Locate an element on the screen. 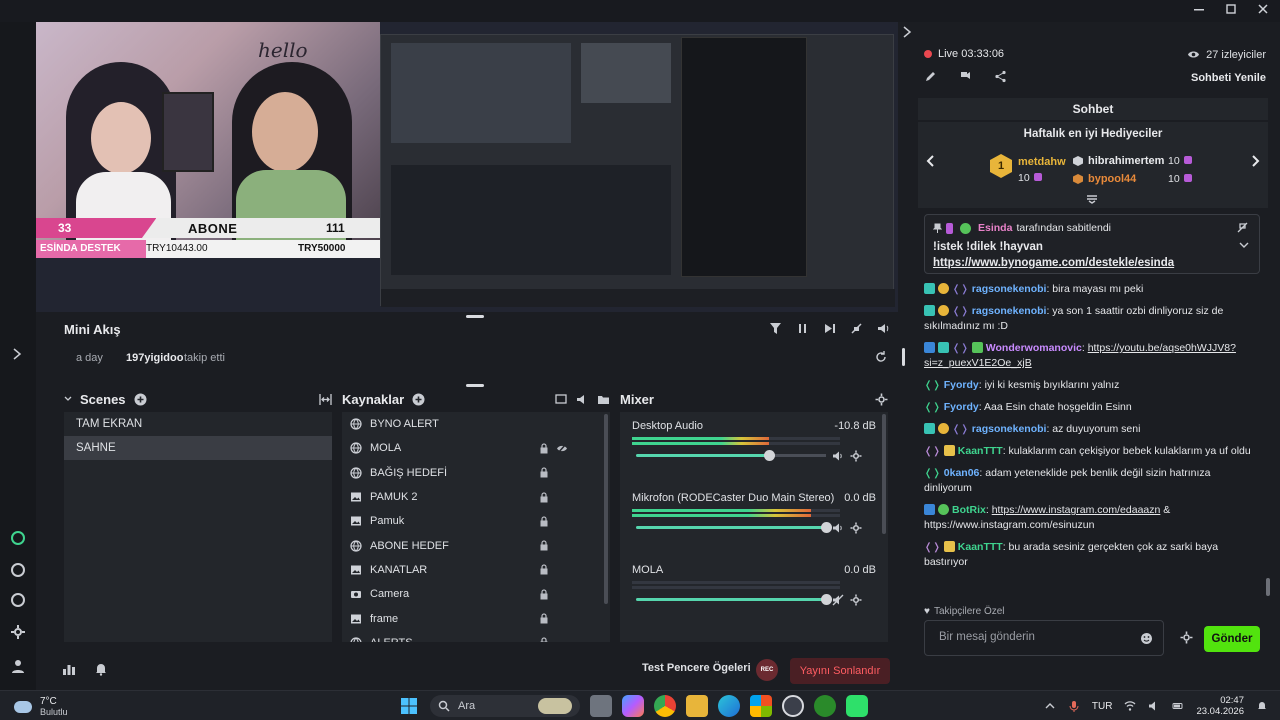  collapse-icon is located at coordinates (68, 399).